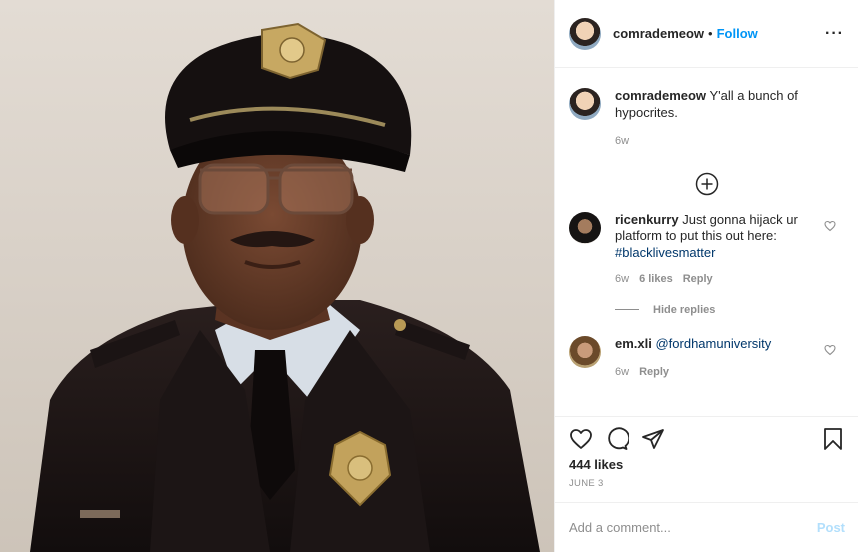  Describe the element at coordinates (581, 439) in the screenshot. I see `like-heart-icon` at that location.